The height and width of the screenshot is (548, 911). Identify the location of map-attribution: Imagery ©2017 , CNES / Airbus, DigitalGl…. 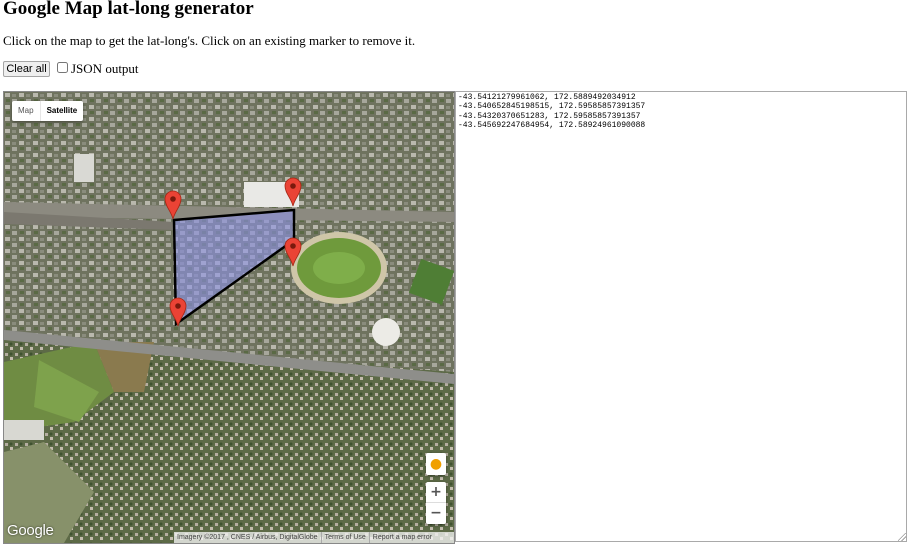
(314, 537).